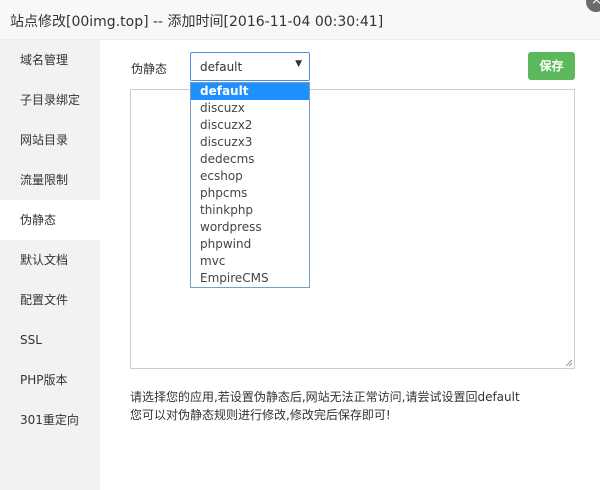 This screenshot has height=490, width=600. Describe the element at coordinates (50, 420) in the screenshot. I see `sidebar-item-301-redirect: 301重定向` at that location.